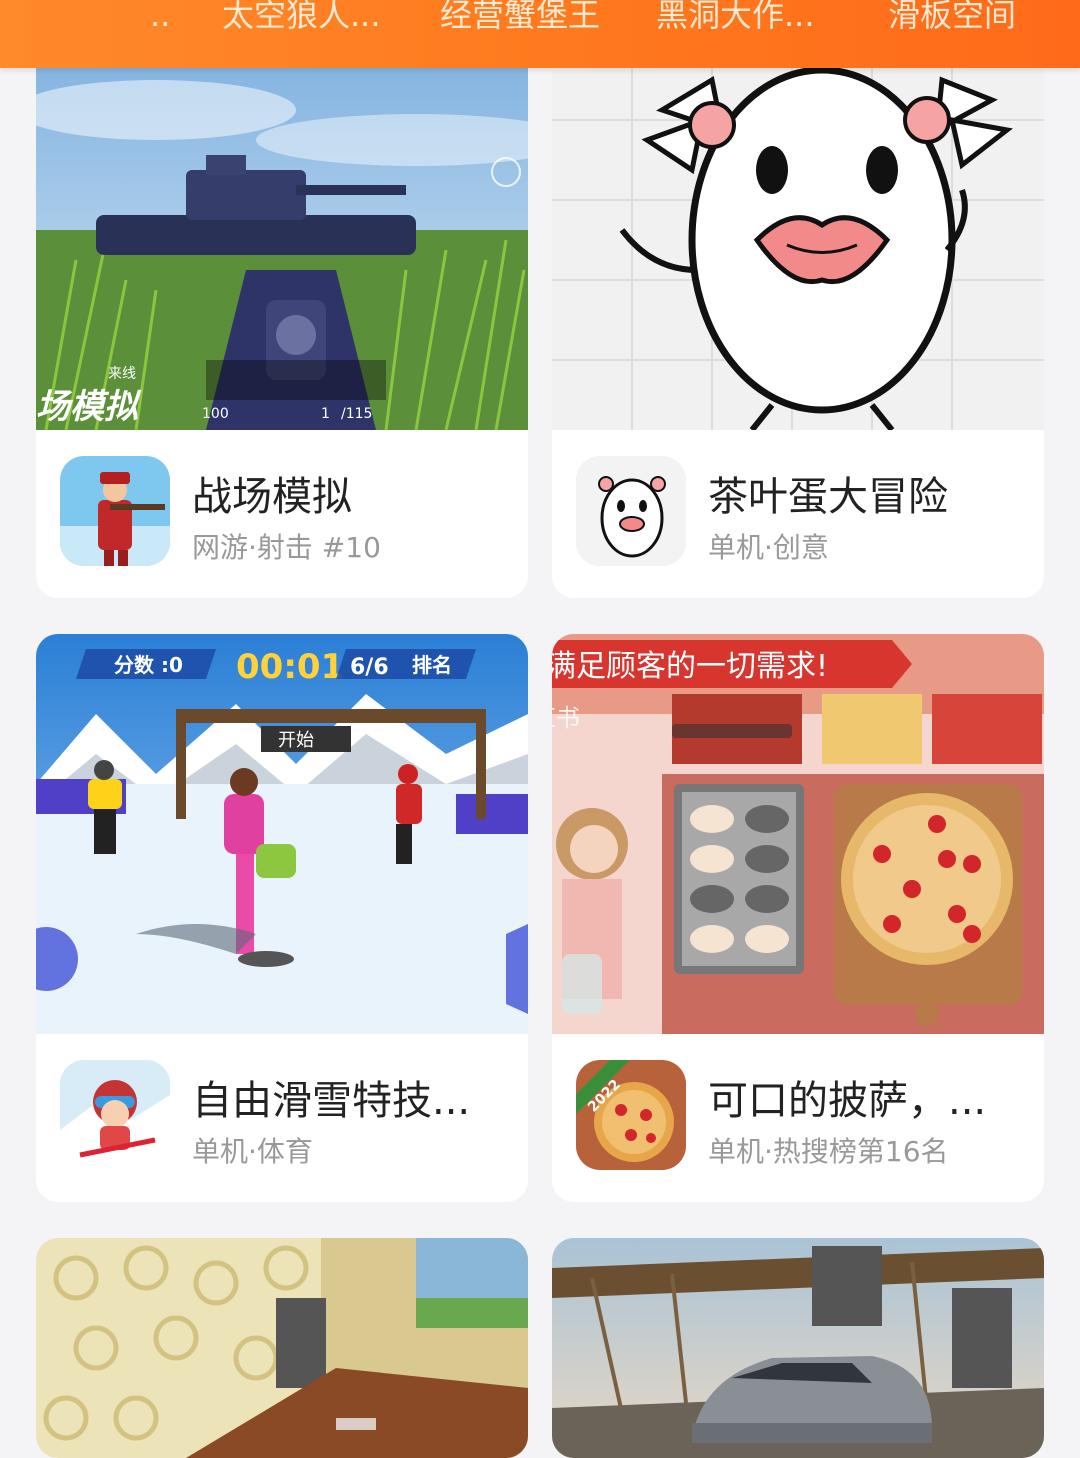  Describe the element at coordinates (352, 493) in the screenshot. I see `game-title: 战场模拟` at that location.